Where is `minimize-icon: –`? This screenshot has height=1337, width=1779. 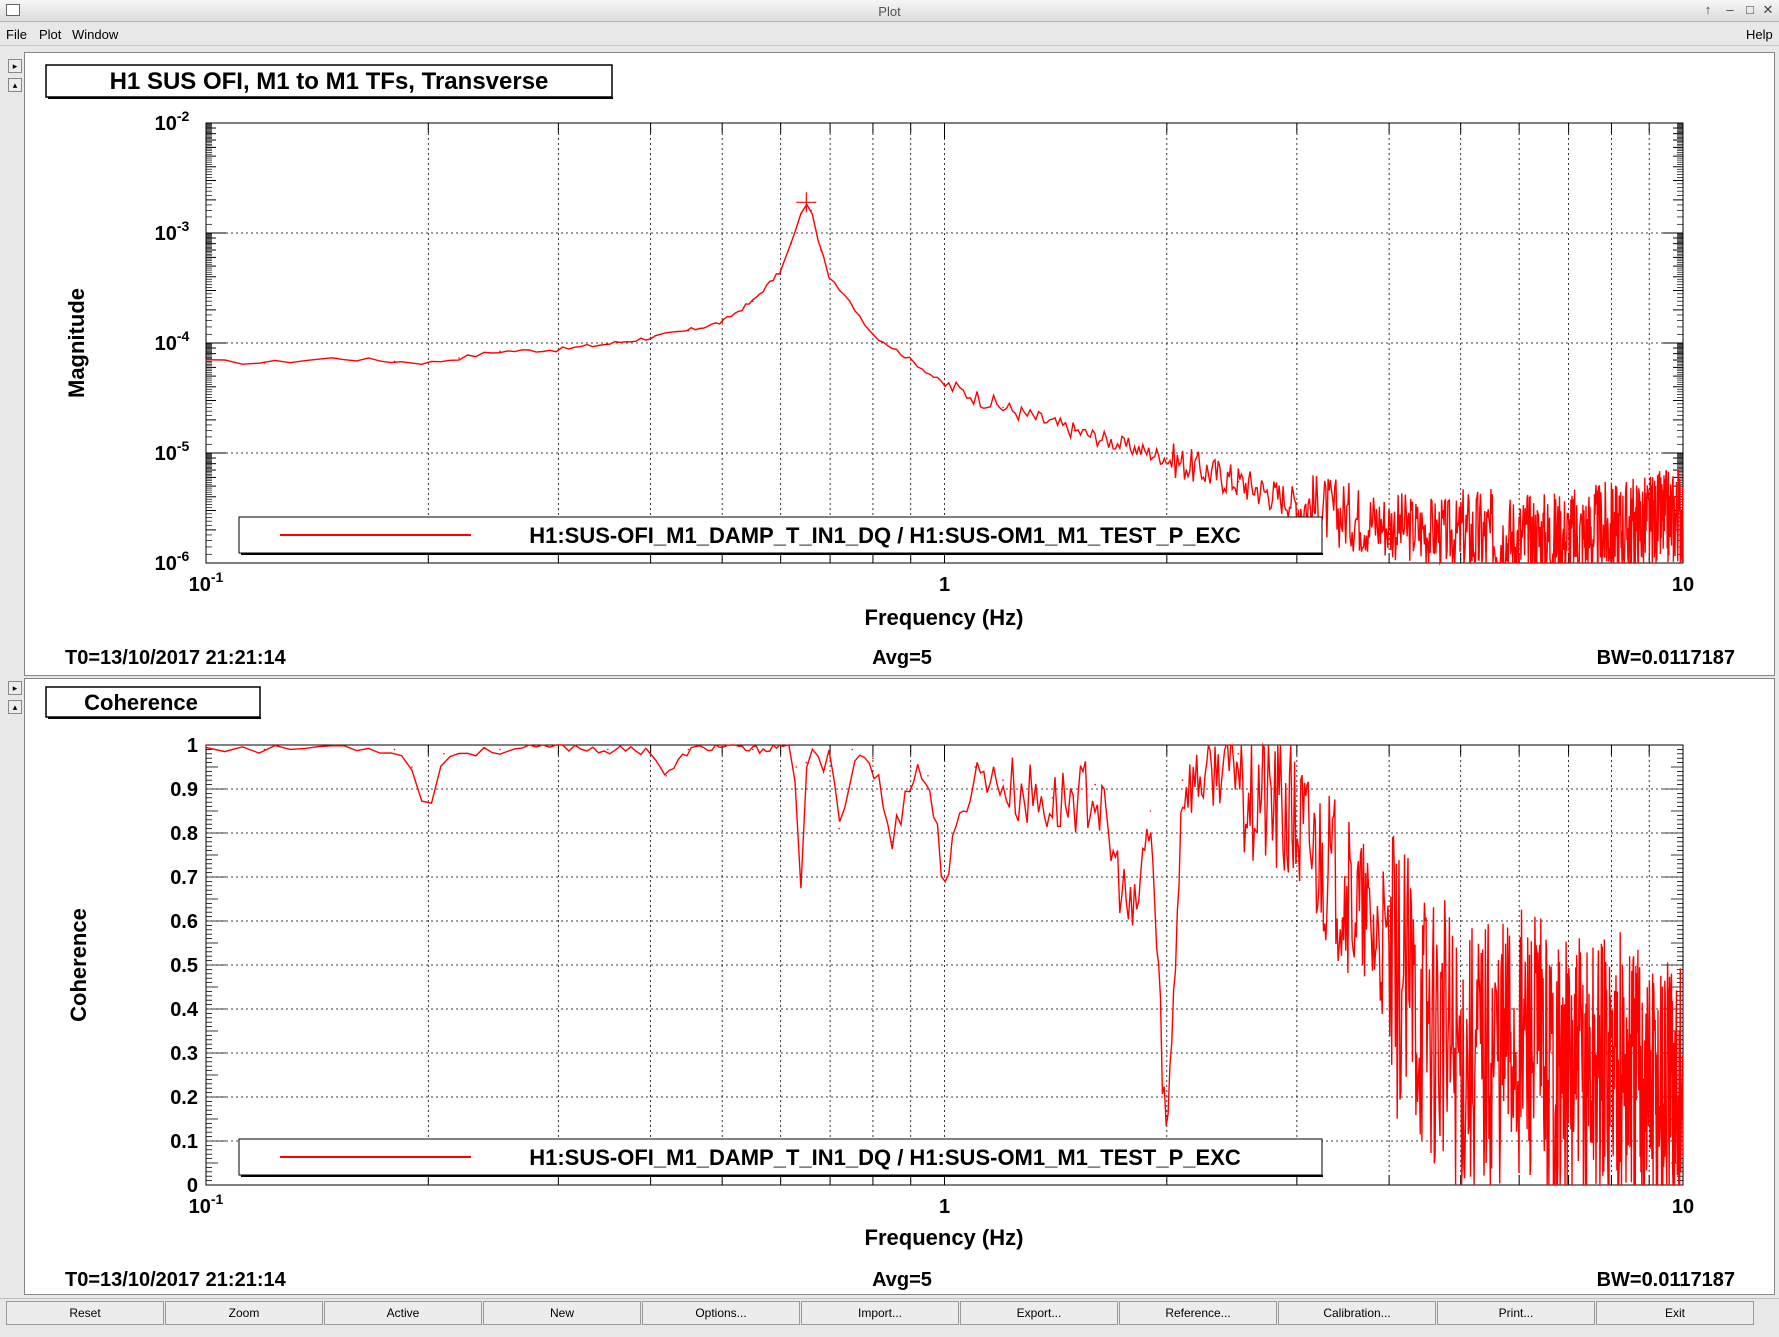
minimize-icon: – is located at coordinates (1730, 9).